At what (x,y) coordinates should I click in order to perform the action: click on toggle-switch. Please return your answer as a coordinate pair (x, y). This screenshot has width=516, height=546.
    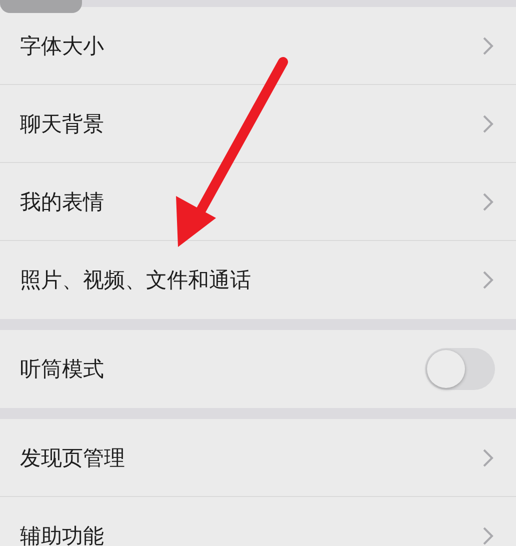
    Looking at the image, I should click on (460, 369).